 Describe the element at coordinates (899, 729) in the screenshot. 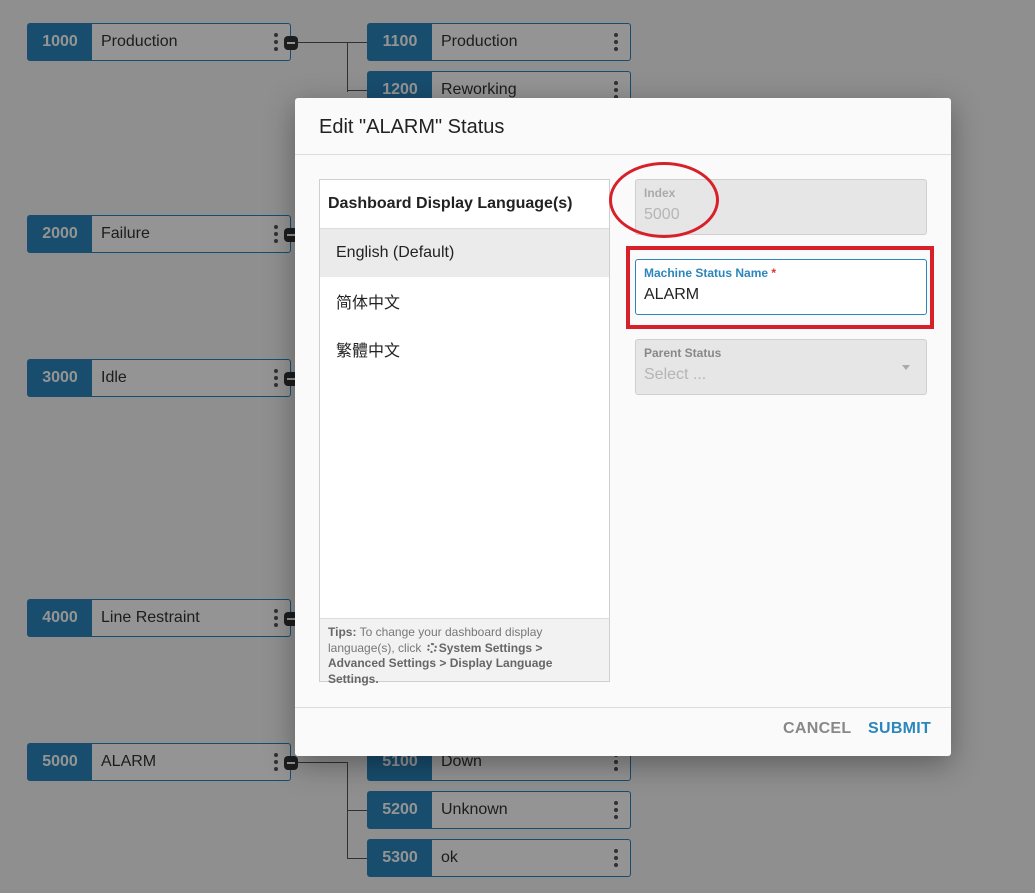

I see `submit-button: SUBMIT` at that location.